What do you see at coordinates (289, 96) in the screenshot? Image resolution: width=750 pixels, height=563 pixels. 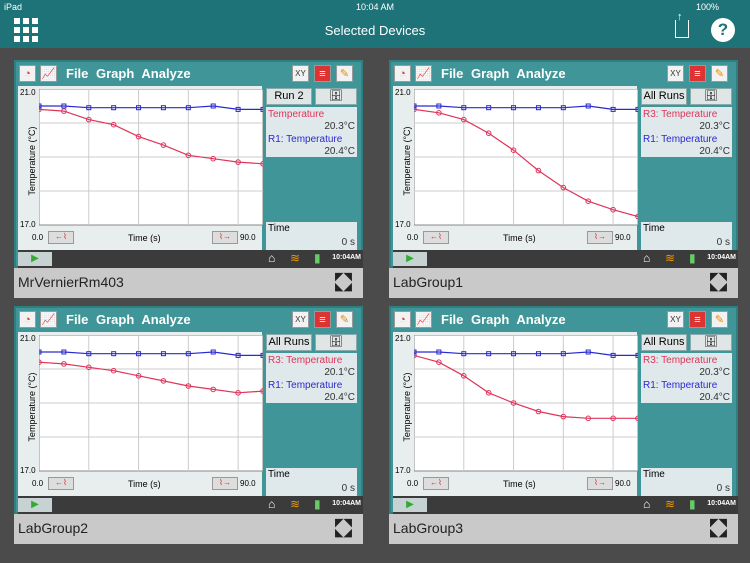 I see `run-selector: Run 2` at bounding box center [289, 96].